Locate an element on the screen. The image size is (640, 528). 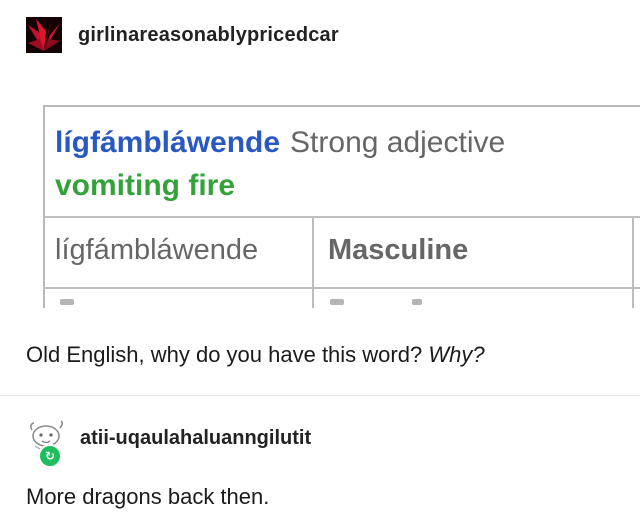
reblog-username: atii-uqaulahaluanngilutit is located at coordinates (195, 438).